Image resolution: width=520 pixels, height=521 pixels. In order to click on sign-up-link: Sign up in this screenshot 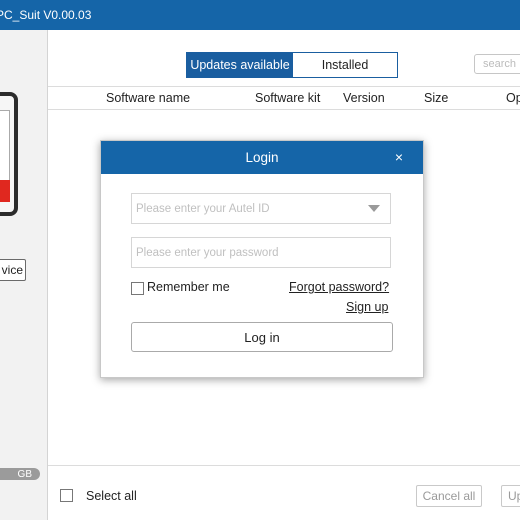, I will do `click(367, 307)`.